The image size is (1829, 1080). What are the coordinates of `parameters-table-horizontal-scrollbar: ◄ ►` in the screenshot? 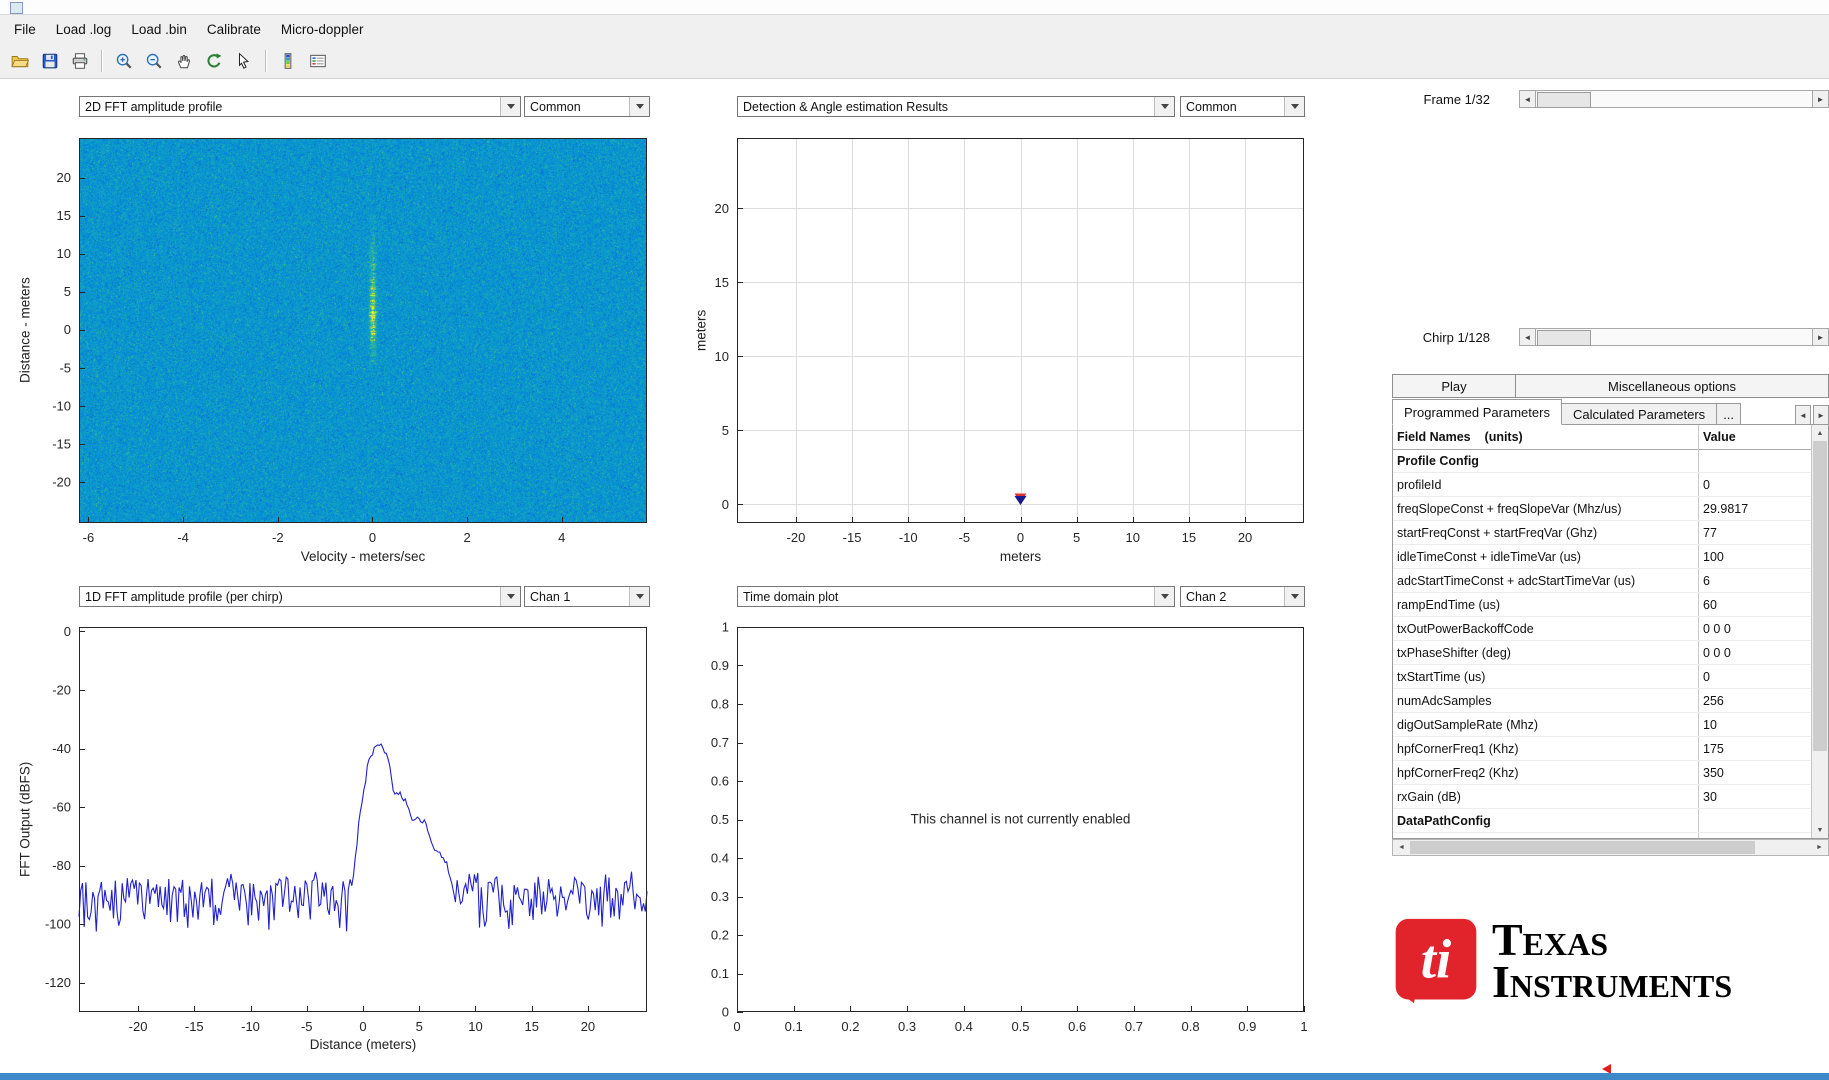 It's located at (1610, 847).